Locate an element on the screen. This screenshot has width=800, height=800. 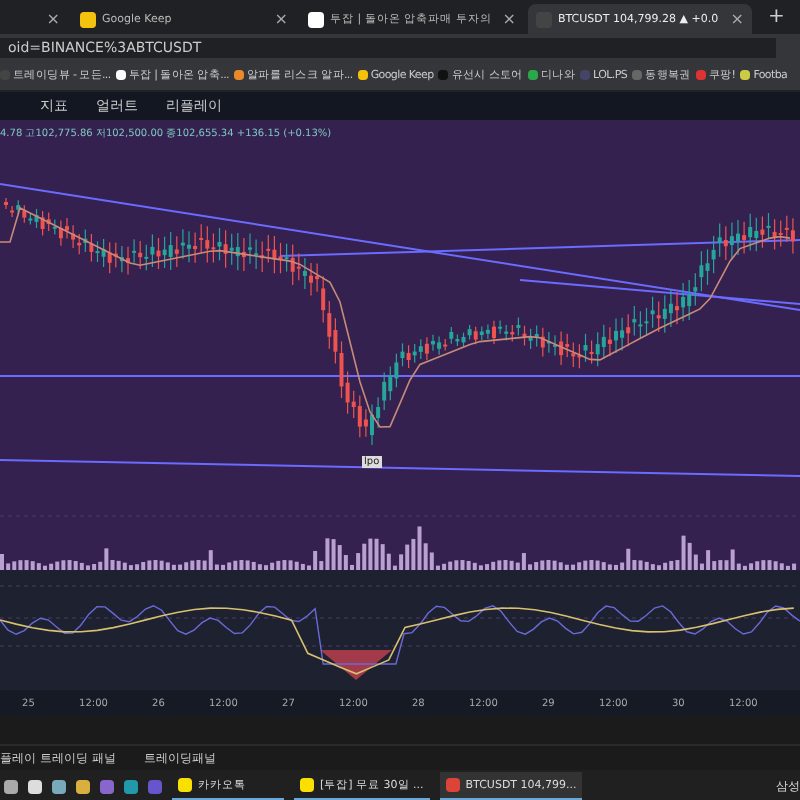
new-tab-icon: + is located at coordinates (776, 17).